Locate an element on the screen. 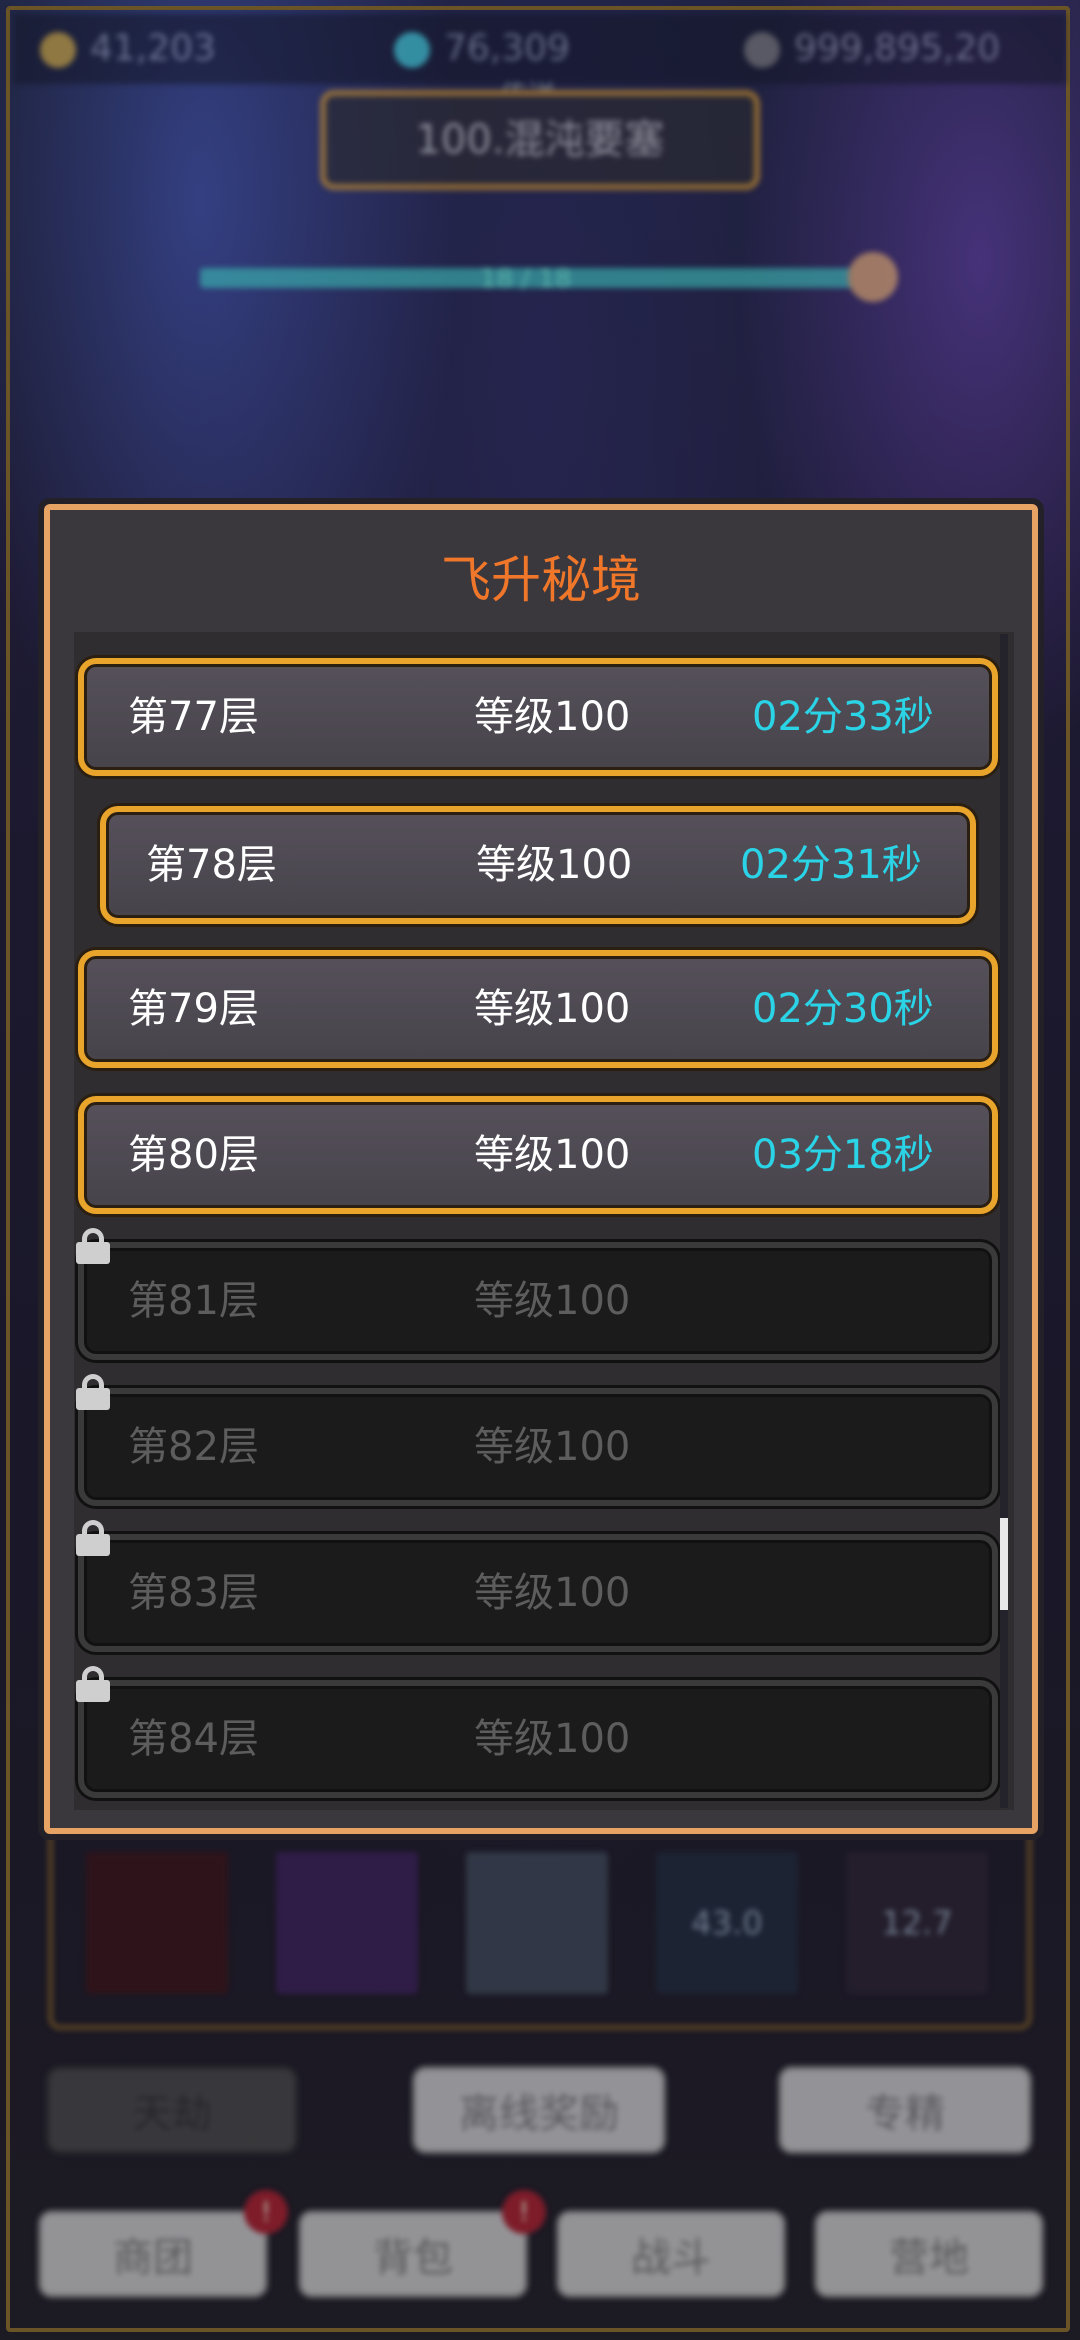 This screenshot has height=2340, width=1080. crossed-swords-skill-icon is located at coordinates (157, 1923).